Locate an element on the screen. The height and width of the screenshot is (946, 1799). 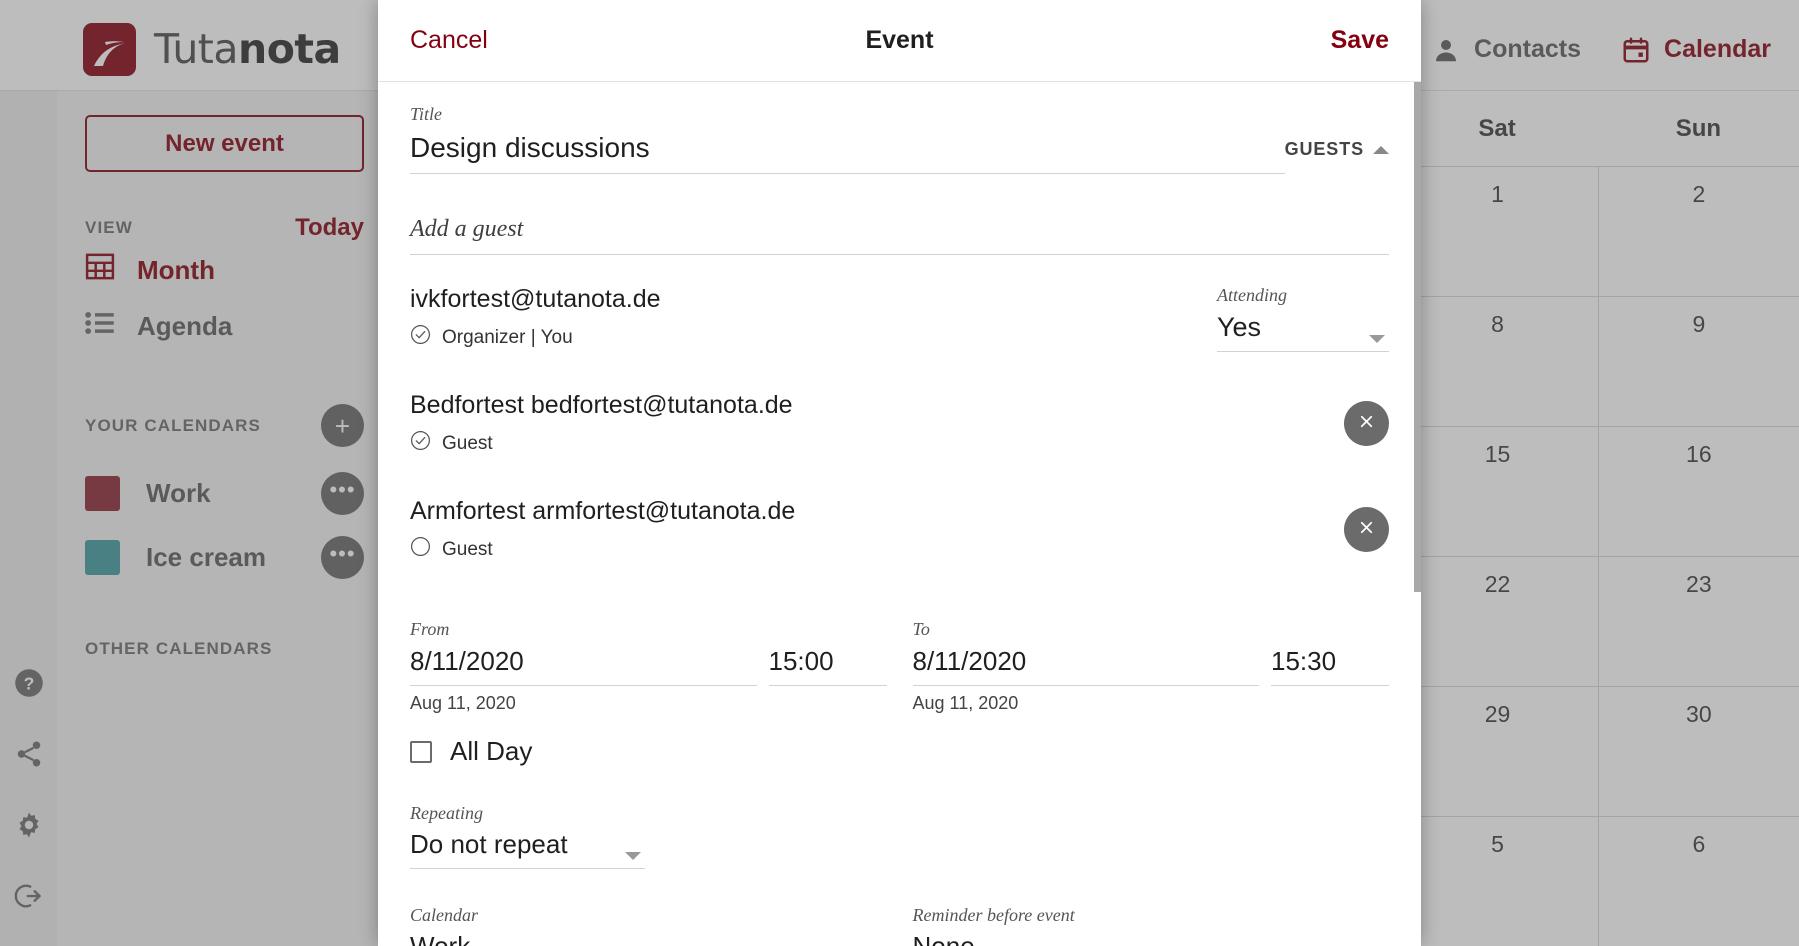
calendar-value: Work is located at coordinates (440, 938).